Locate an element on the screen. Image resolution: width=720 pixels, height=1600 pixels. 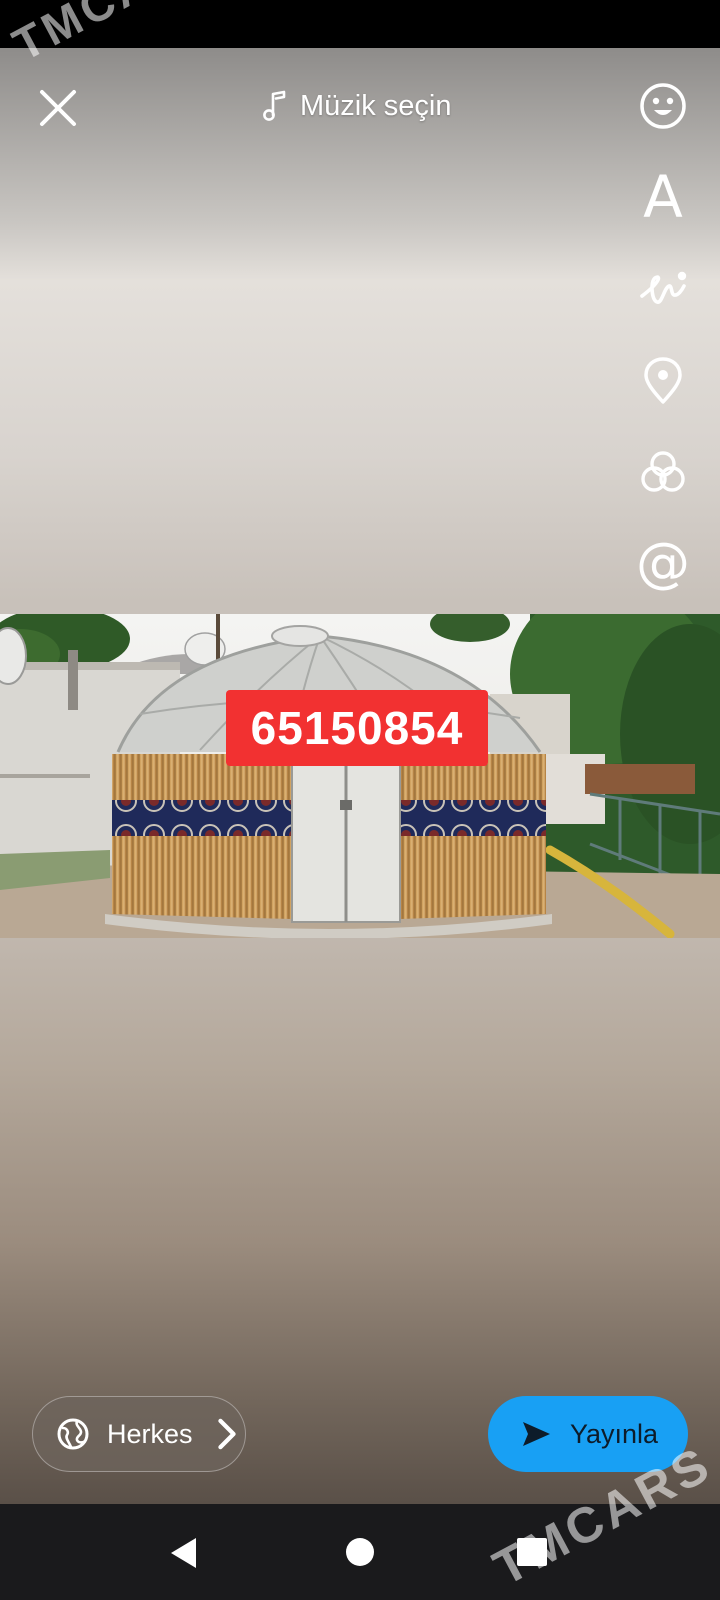
audience-button: Herkes is located at coordinates (139, 1434).